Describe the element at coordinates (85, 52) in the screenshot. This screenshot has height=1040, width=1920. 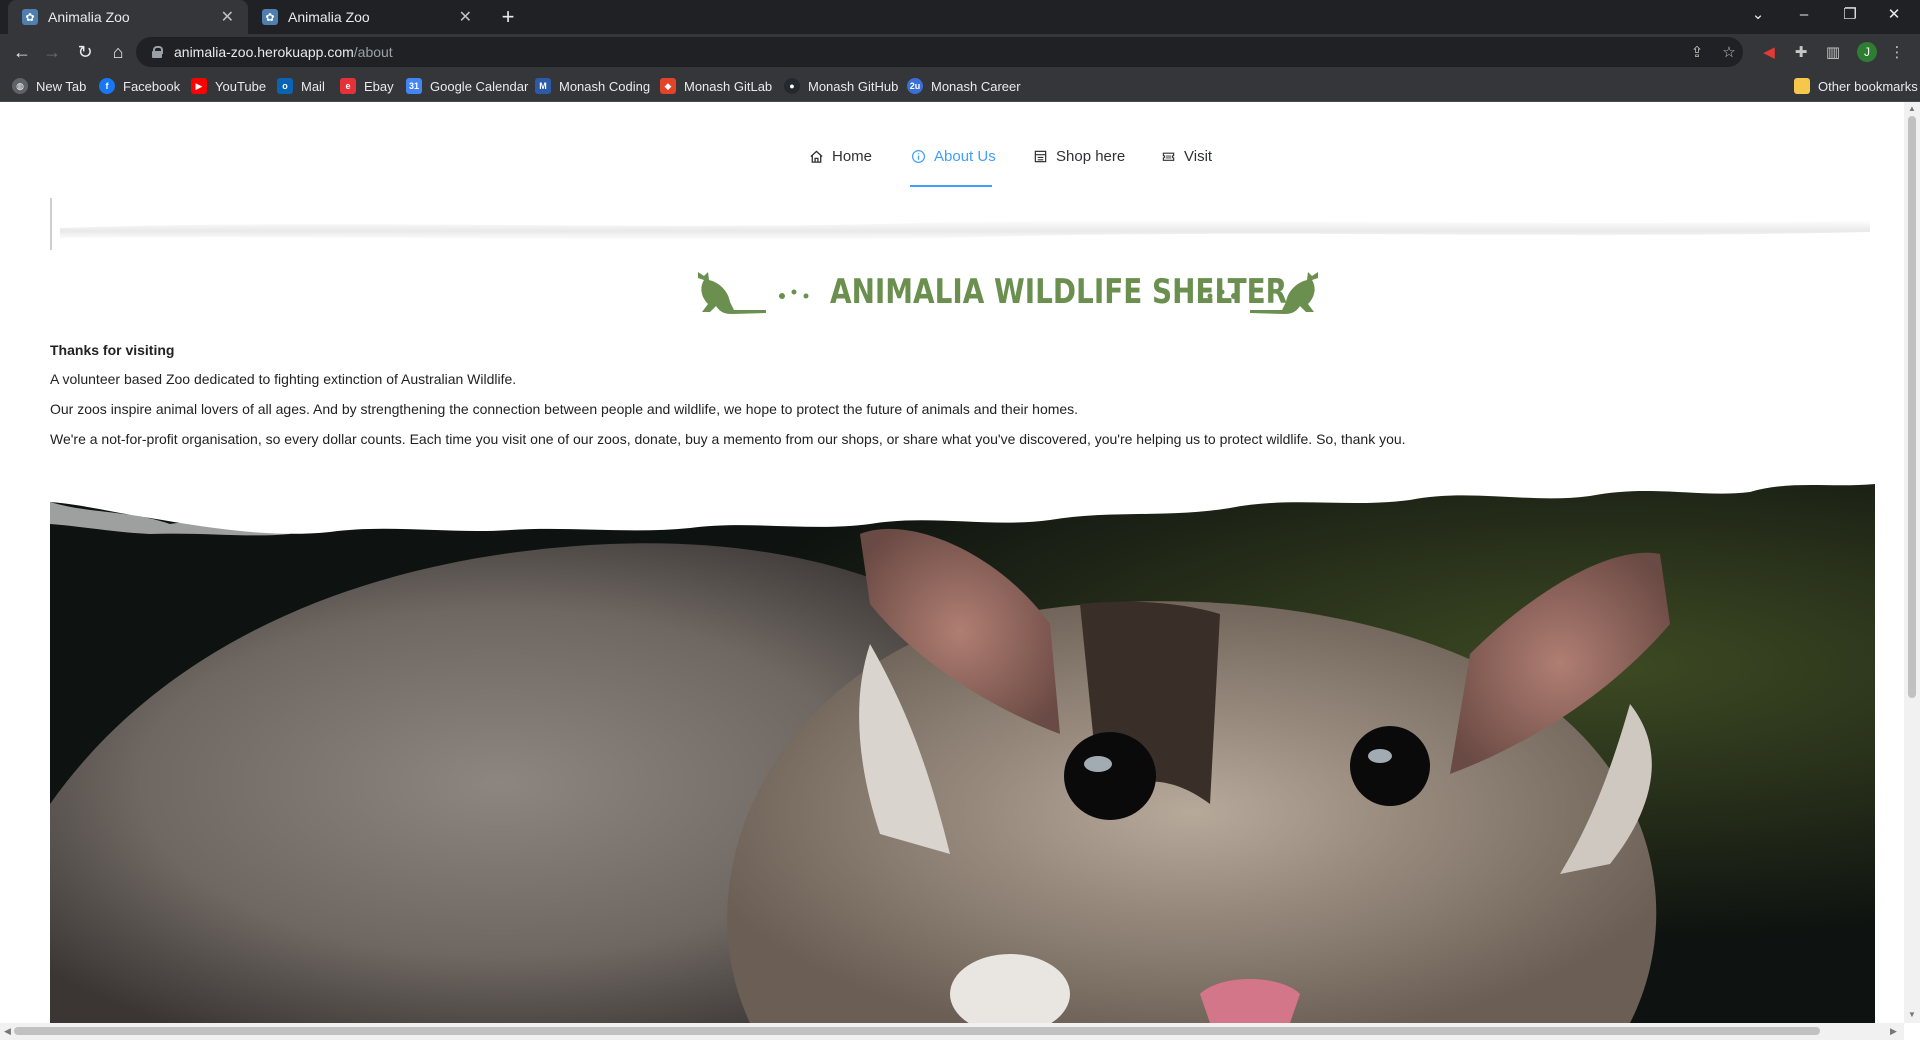
I see `reload-button: ↻` at that location.